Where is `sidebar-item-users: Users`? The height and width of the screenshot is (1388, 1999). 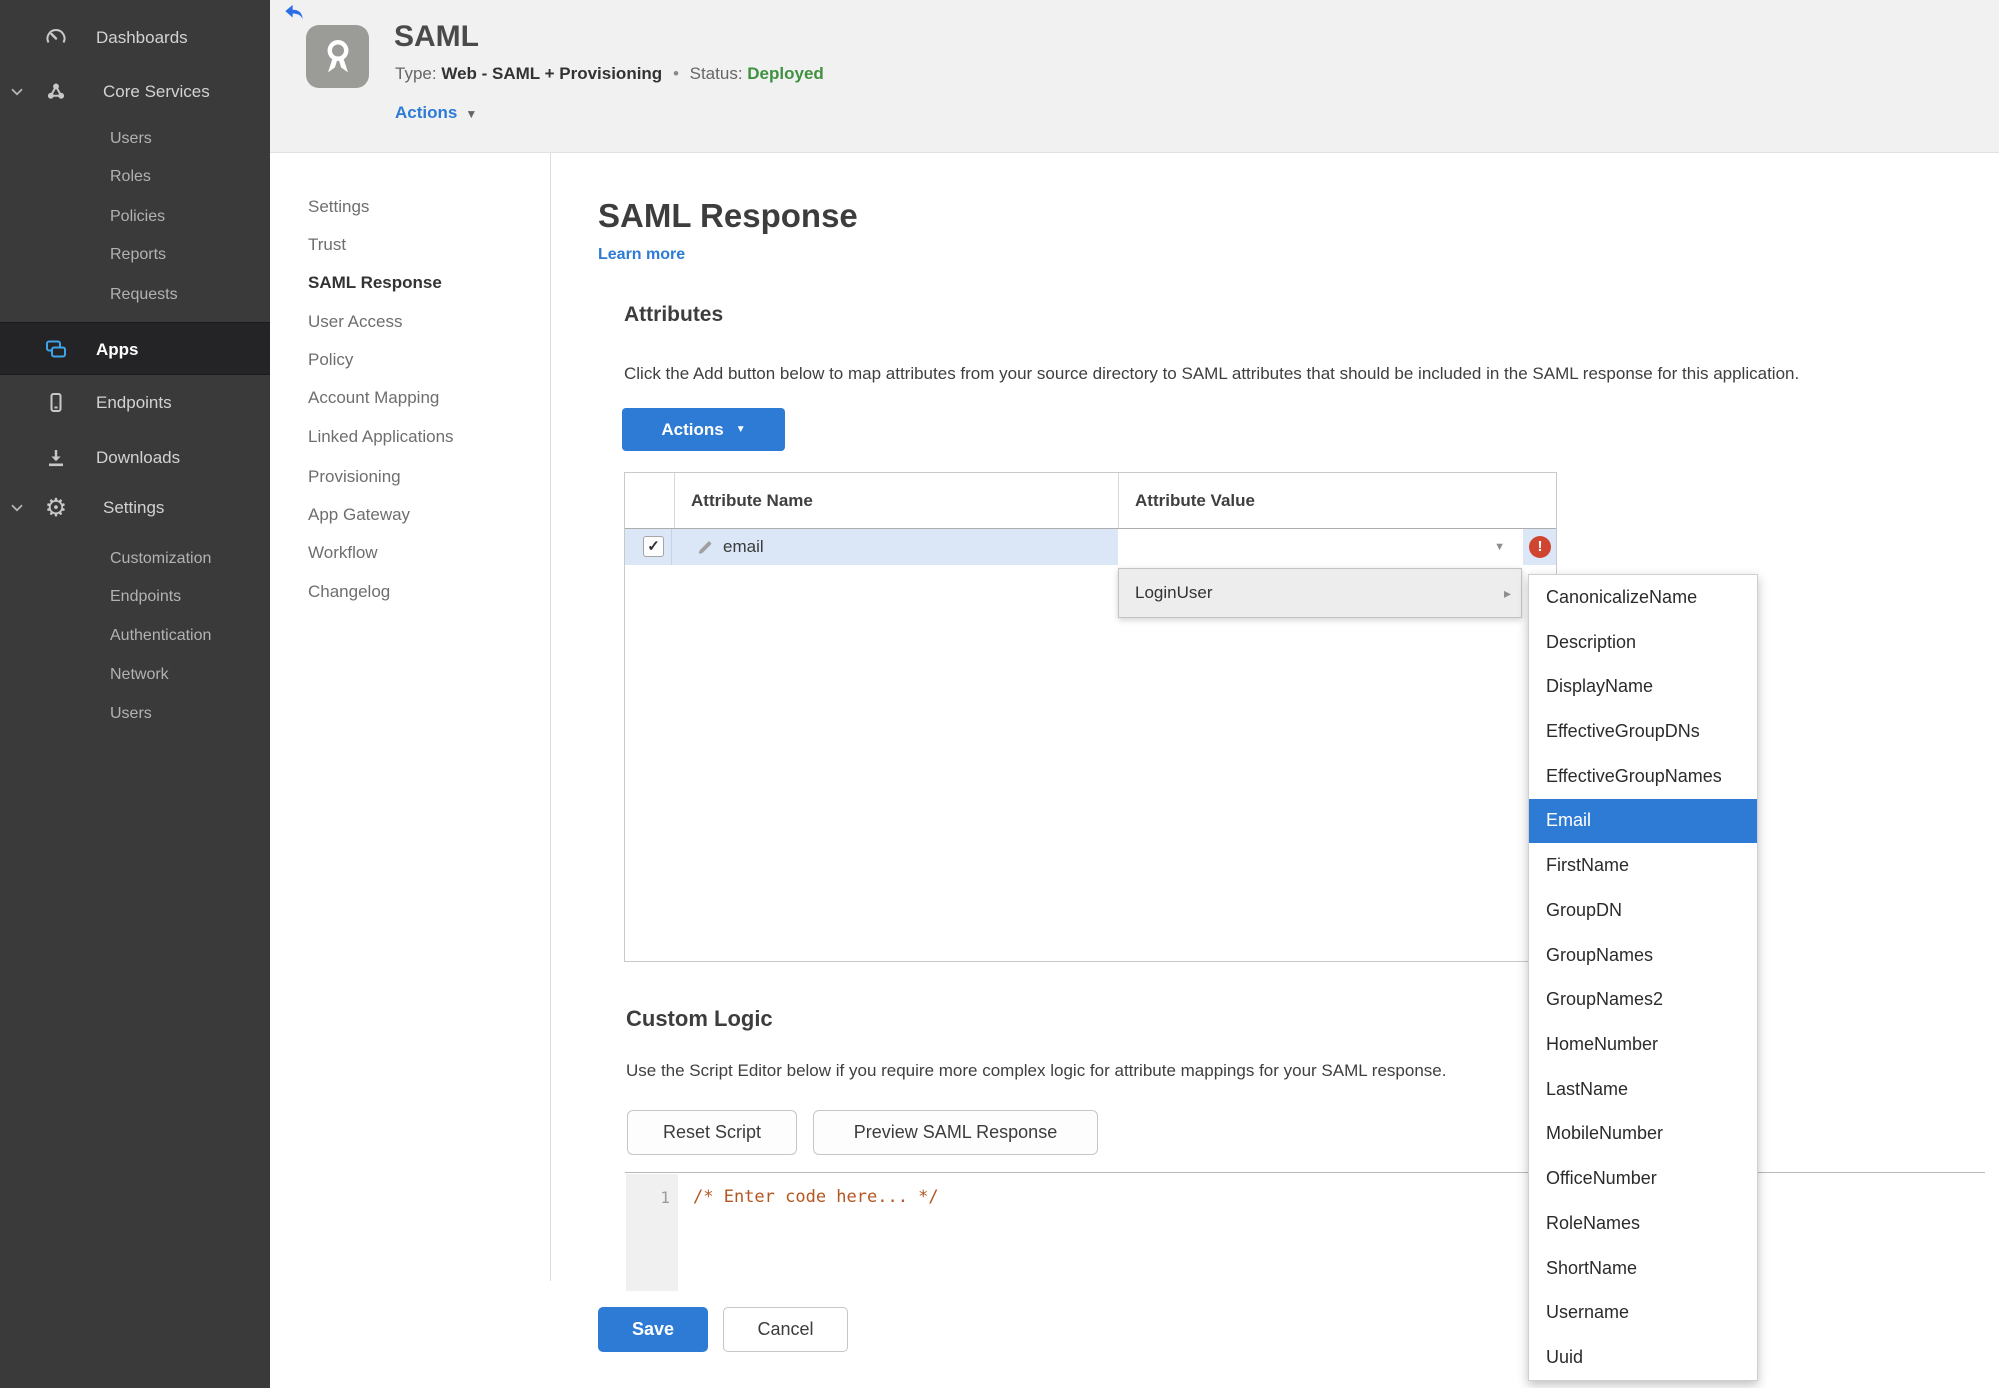
sidebar-item-users: Users is located at coordinates (135, 139).